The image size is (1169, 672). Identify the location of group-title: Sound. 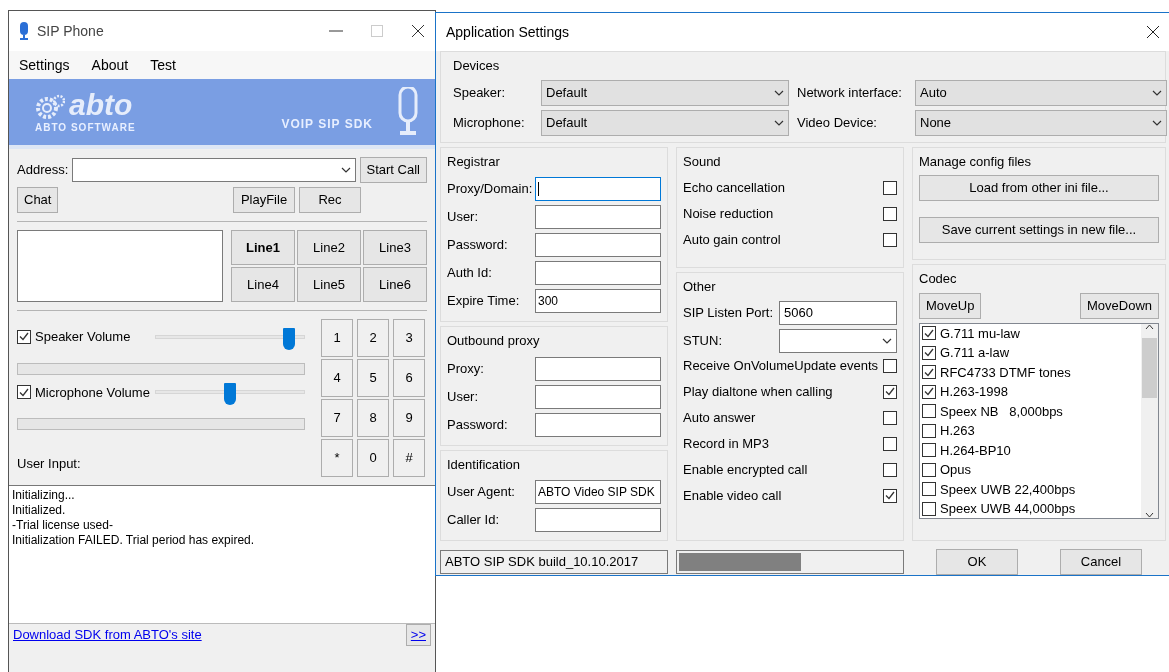
(702, 161).